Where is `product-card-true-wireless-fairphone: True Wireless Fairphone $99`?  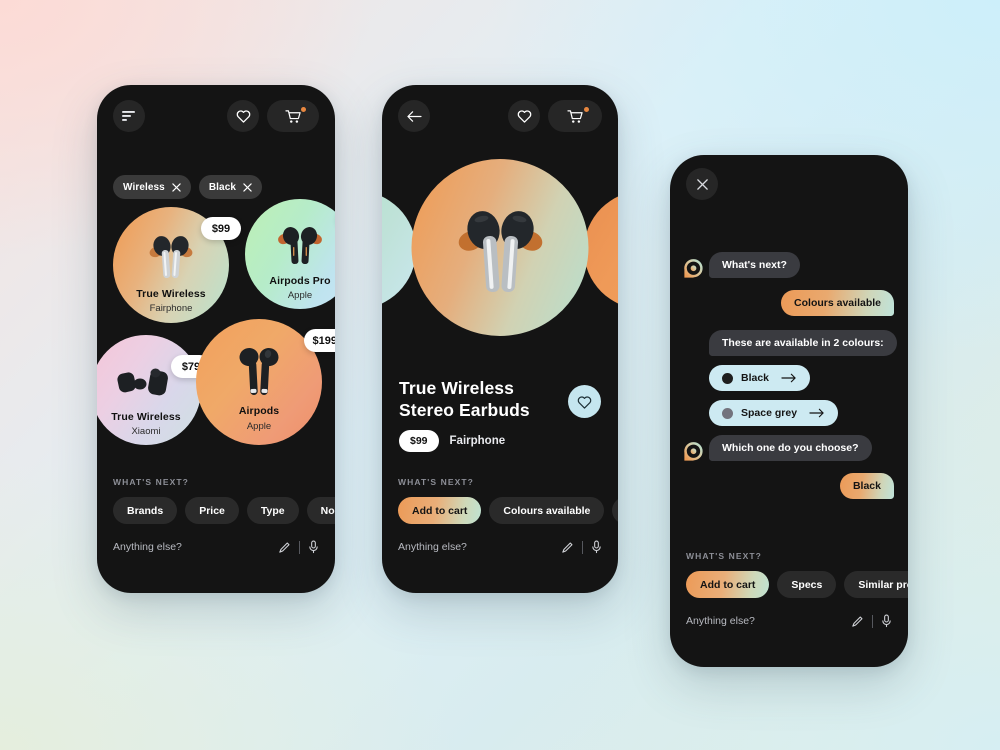 product-card-true-wireless-fairphone: True Wireless Fairphone $99 is located at coordinates (177, 265).